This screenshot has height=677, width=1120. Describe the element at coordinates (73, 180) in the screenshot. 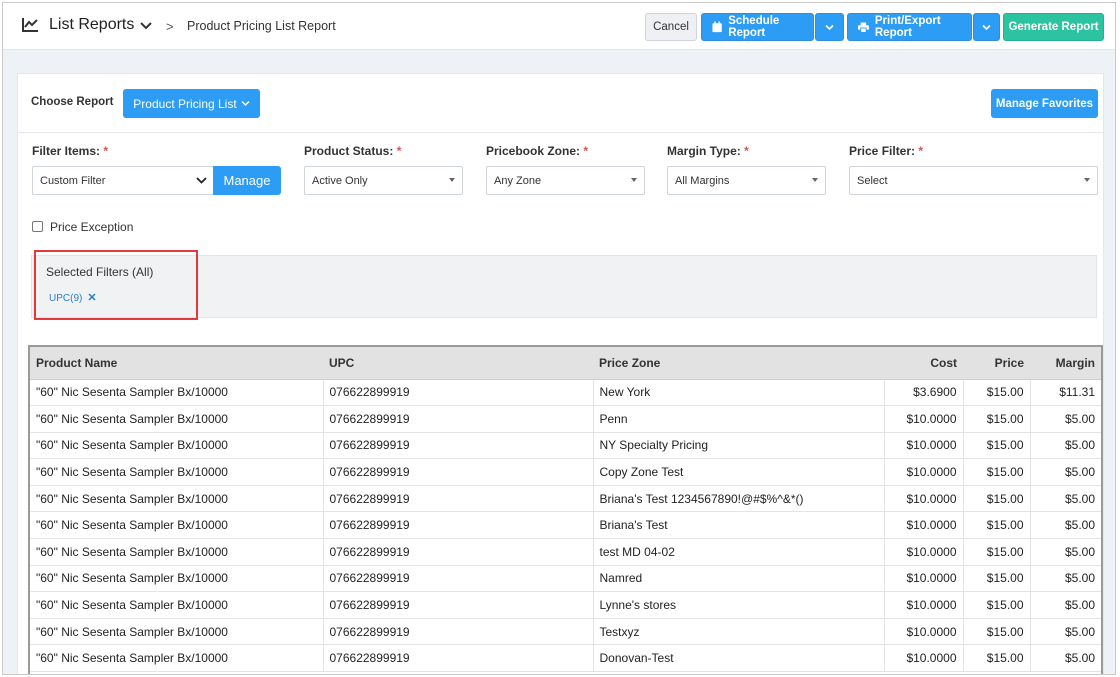

I see `filter-items-value: Custom Filter` at that location.